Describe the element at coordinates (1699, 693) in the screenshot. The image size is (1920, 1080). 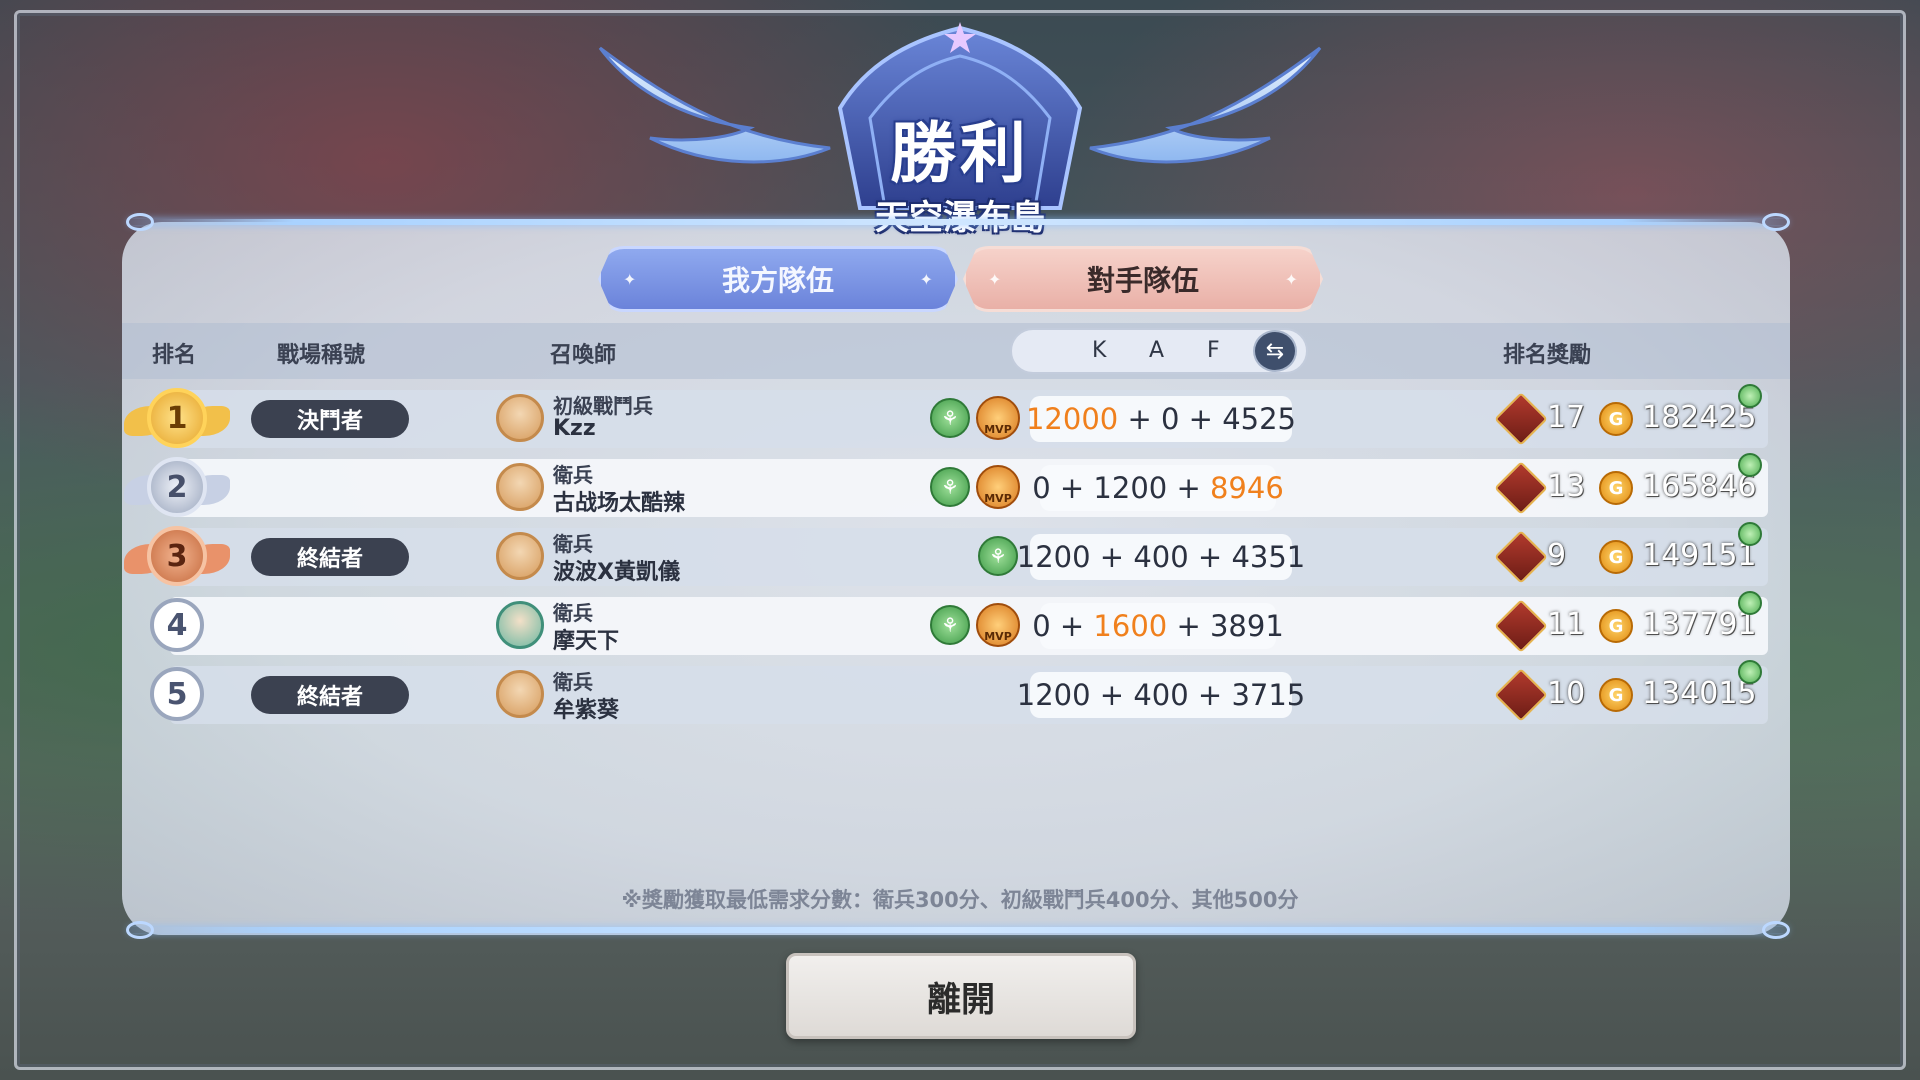
I see `coin-count: 134015` at that location.